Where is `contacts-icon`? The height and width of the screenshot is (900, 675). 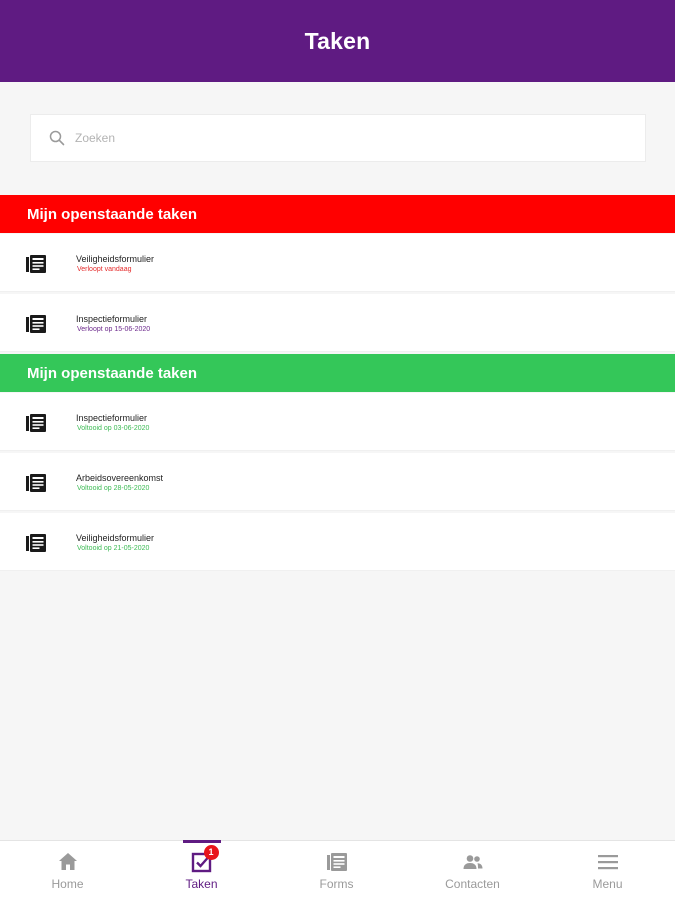 contacts-icon is located at coordinates (472, 862).